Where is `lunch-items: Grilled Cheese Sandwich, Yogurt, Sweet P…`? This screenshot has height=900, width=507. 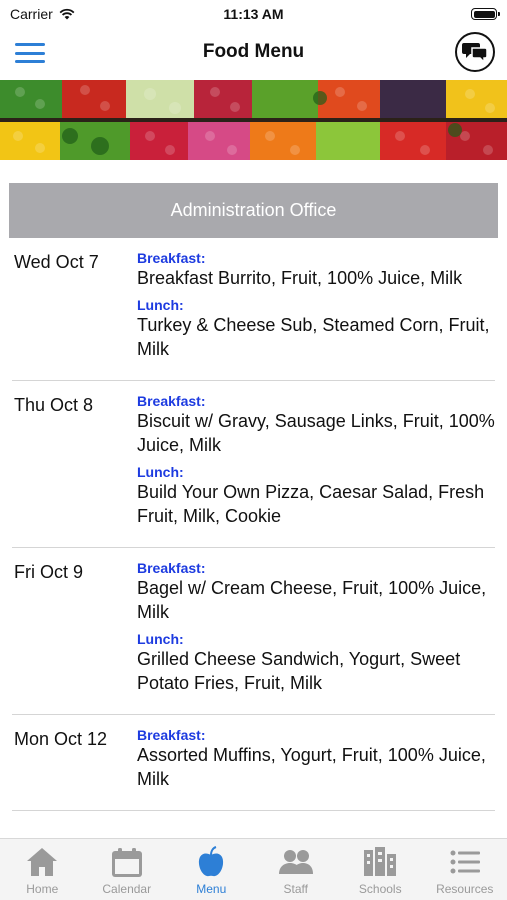
lunch-items: Grilled Cheese Sandwich, Yogurt, Sweet P… is located at coordinates (299, 671).